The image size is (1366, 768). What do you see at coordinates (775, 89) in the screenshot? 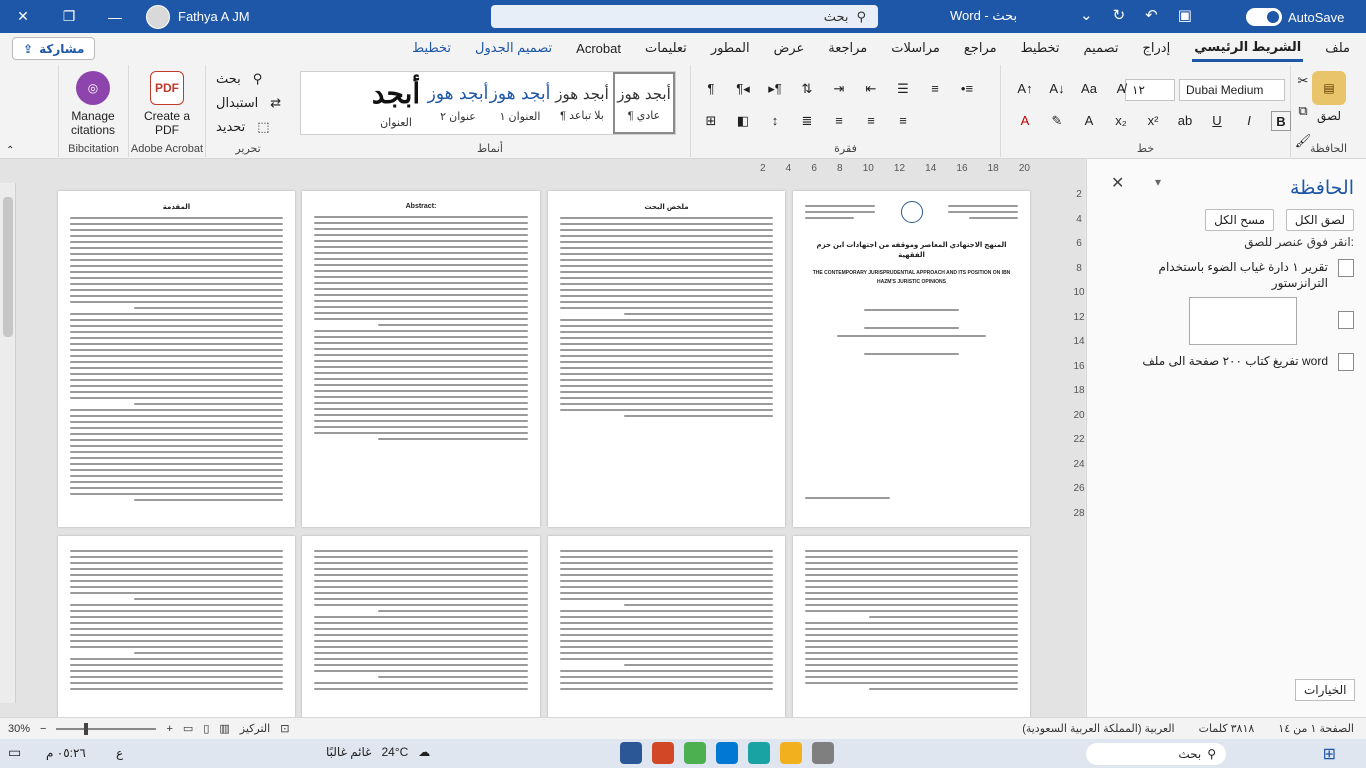
I see `ltr-icon: ▸¶` at bounding box center [775, 89].